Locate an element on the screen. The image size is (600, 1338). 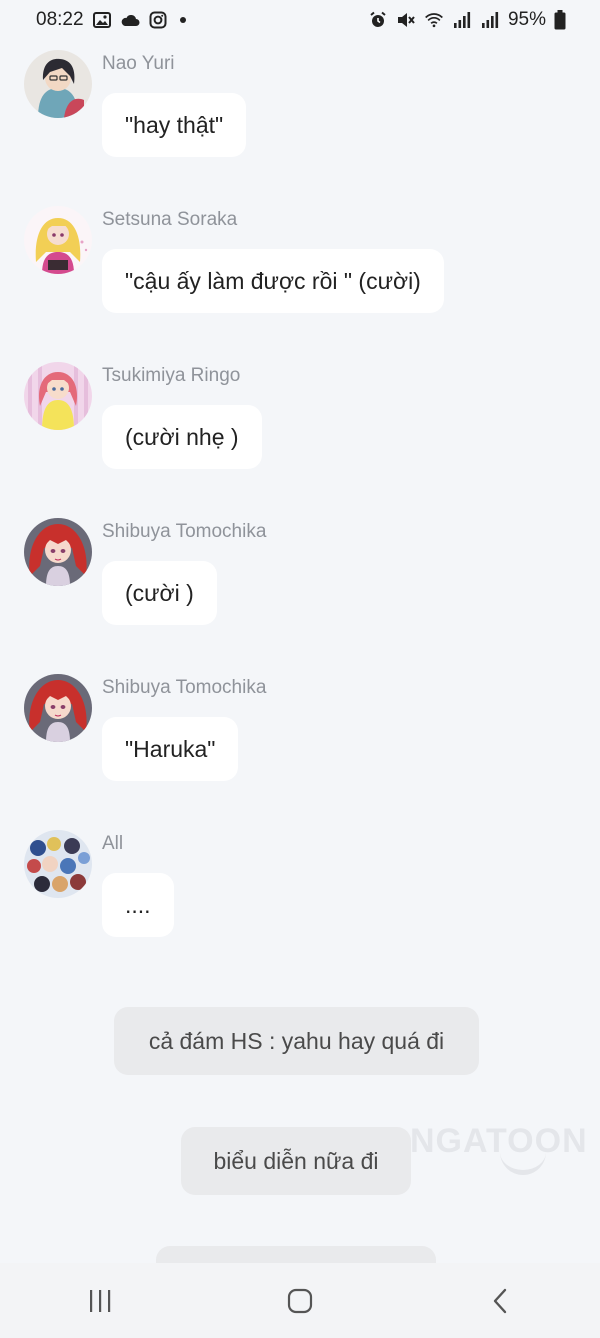
system-nav-bar is located at coordinates (300, 1300).